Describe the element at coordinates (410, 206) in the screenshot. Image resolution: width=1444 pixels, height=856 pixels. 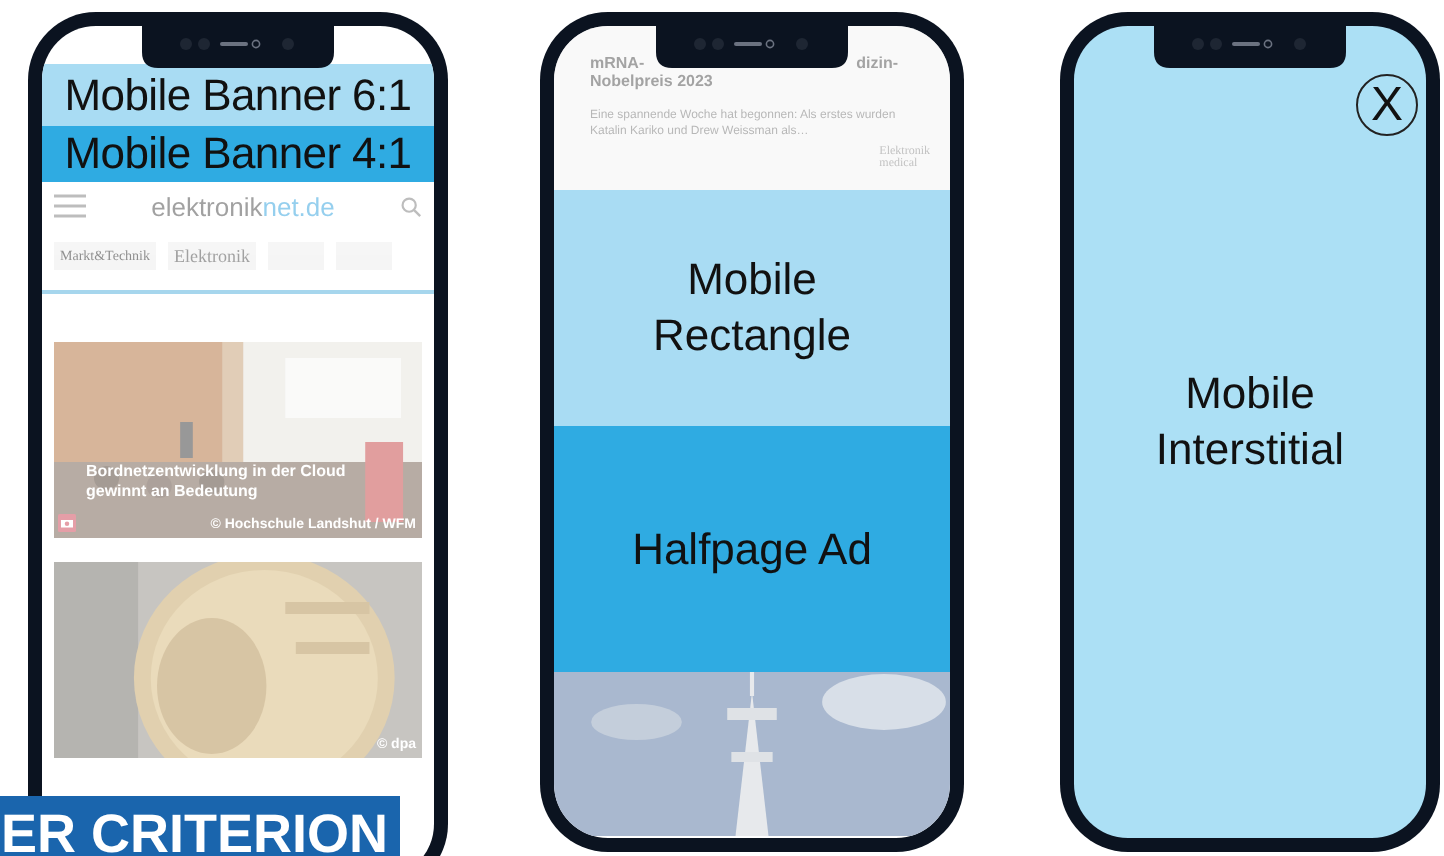
I see `search-icon` at that location.